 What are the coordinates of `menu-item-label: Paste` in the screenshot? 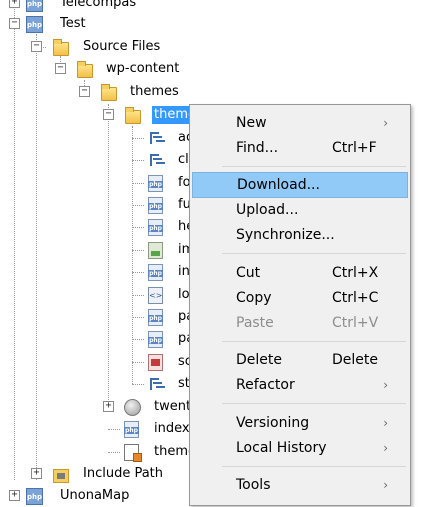 It's located at (255, 323).